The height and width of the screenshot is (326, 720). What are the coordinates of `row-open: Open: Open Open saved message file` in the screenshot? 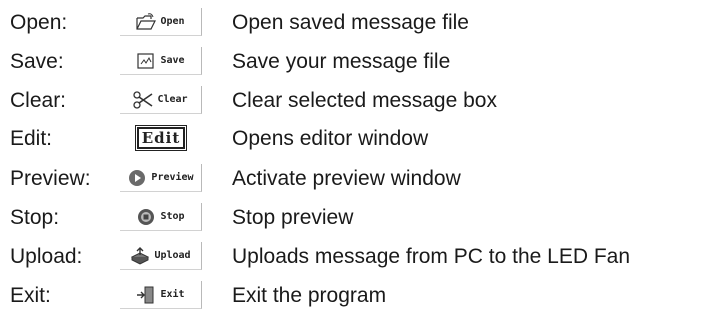 It's located at (360, 24).